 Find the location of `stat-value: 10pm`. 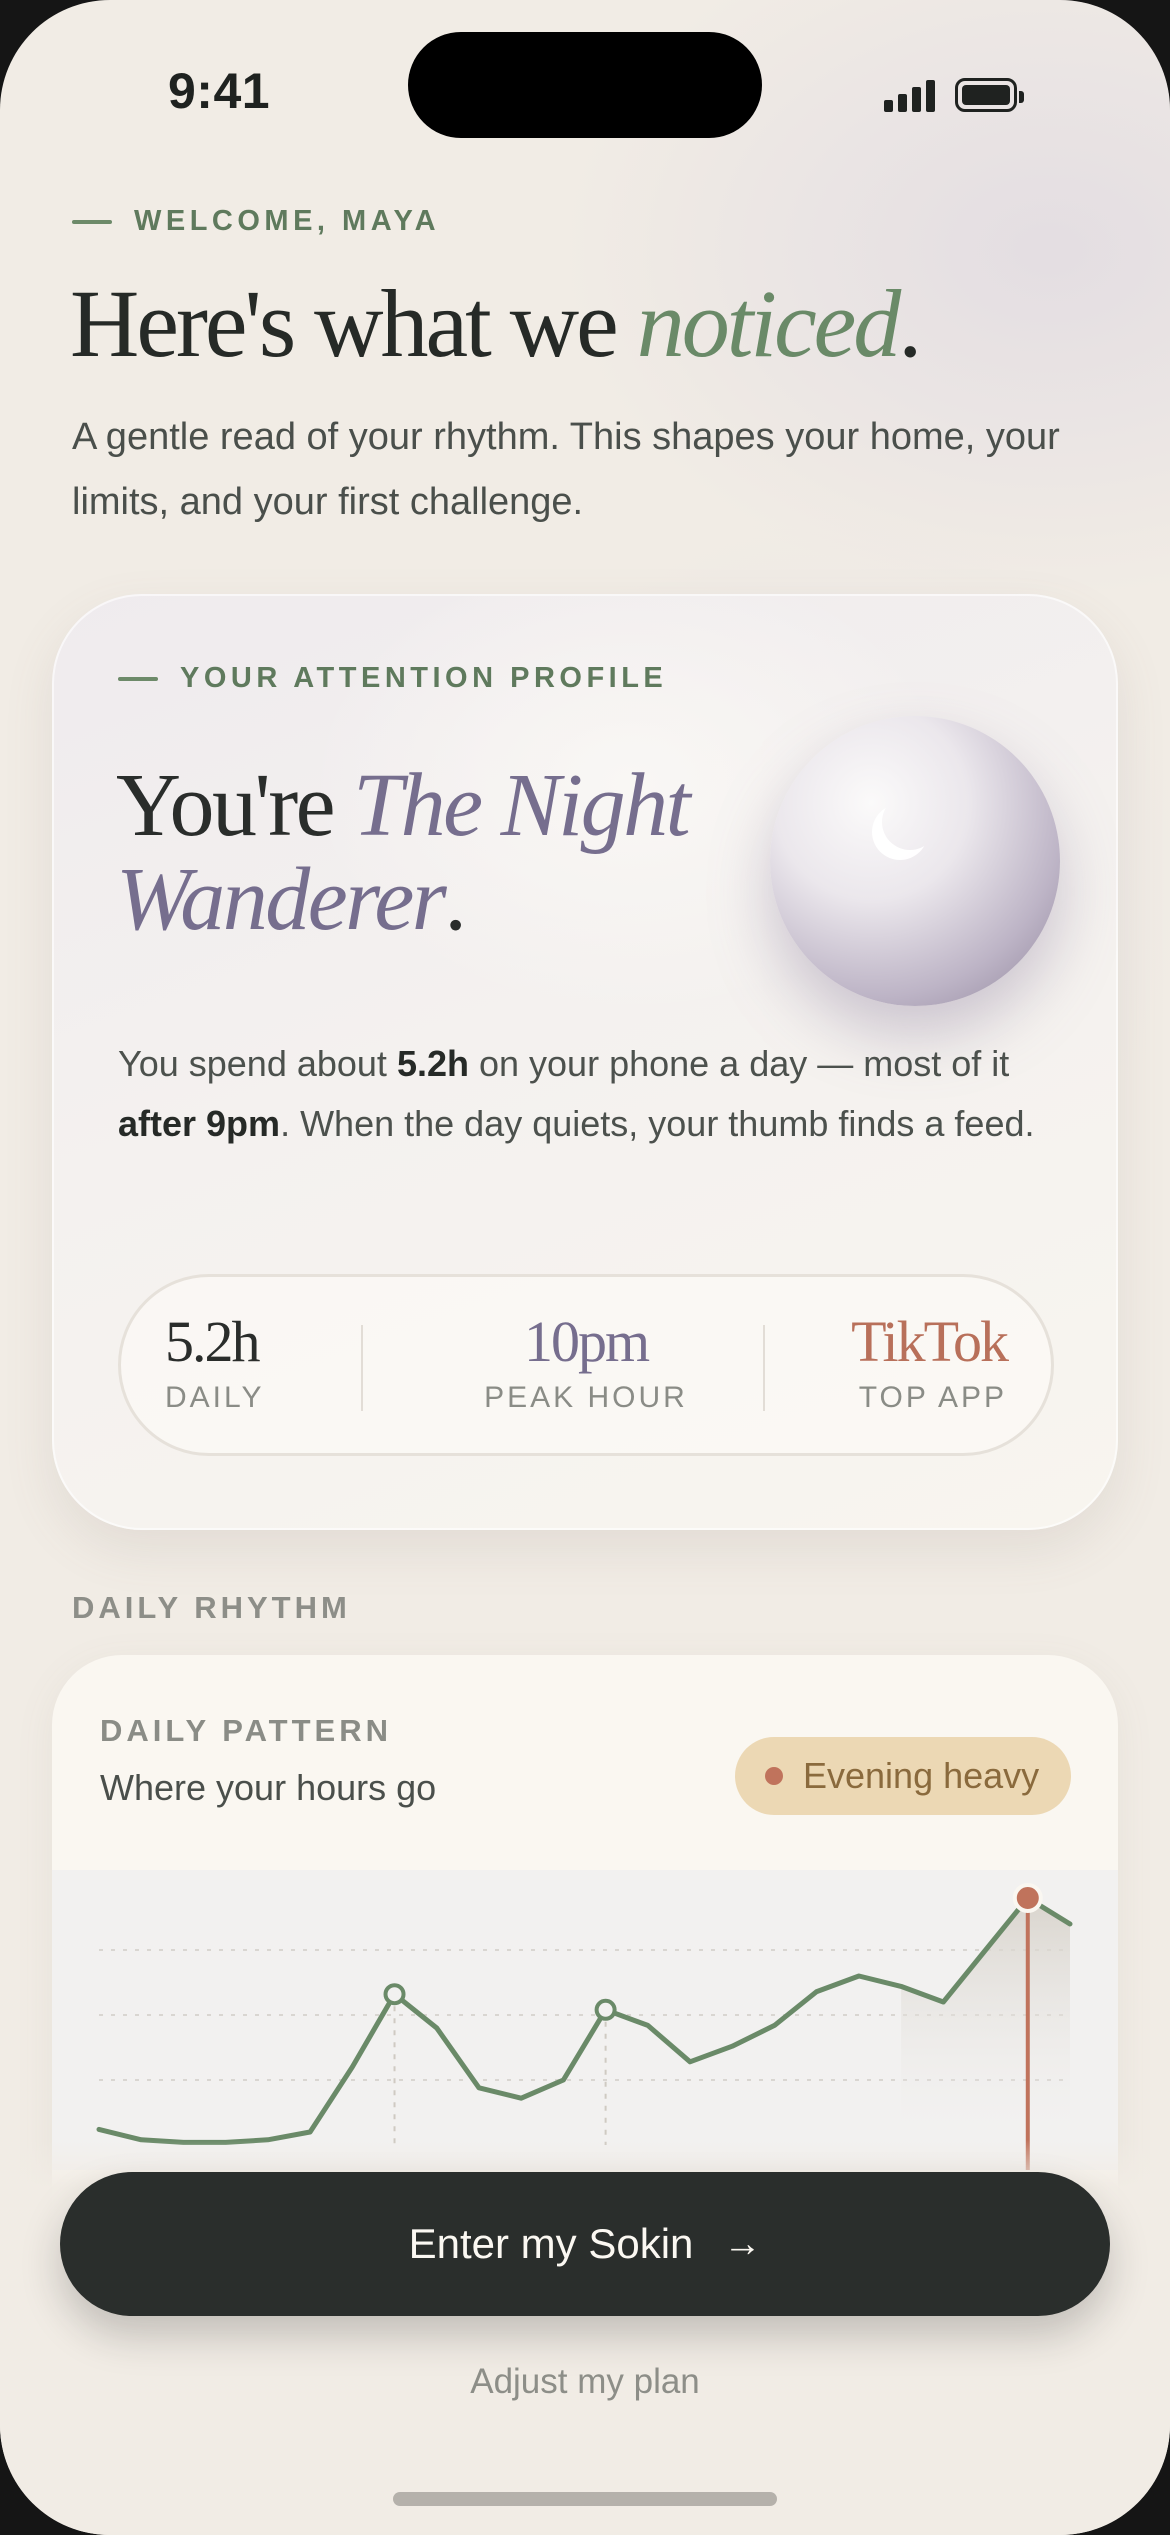

stat-value: 10pm is located at coordinates (586, 1341).